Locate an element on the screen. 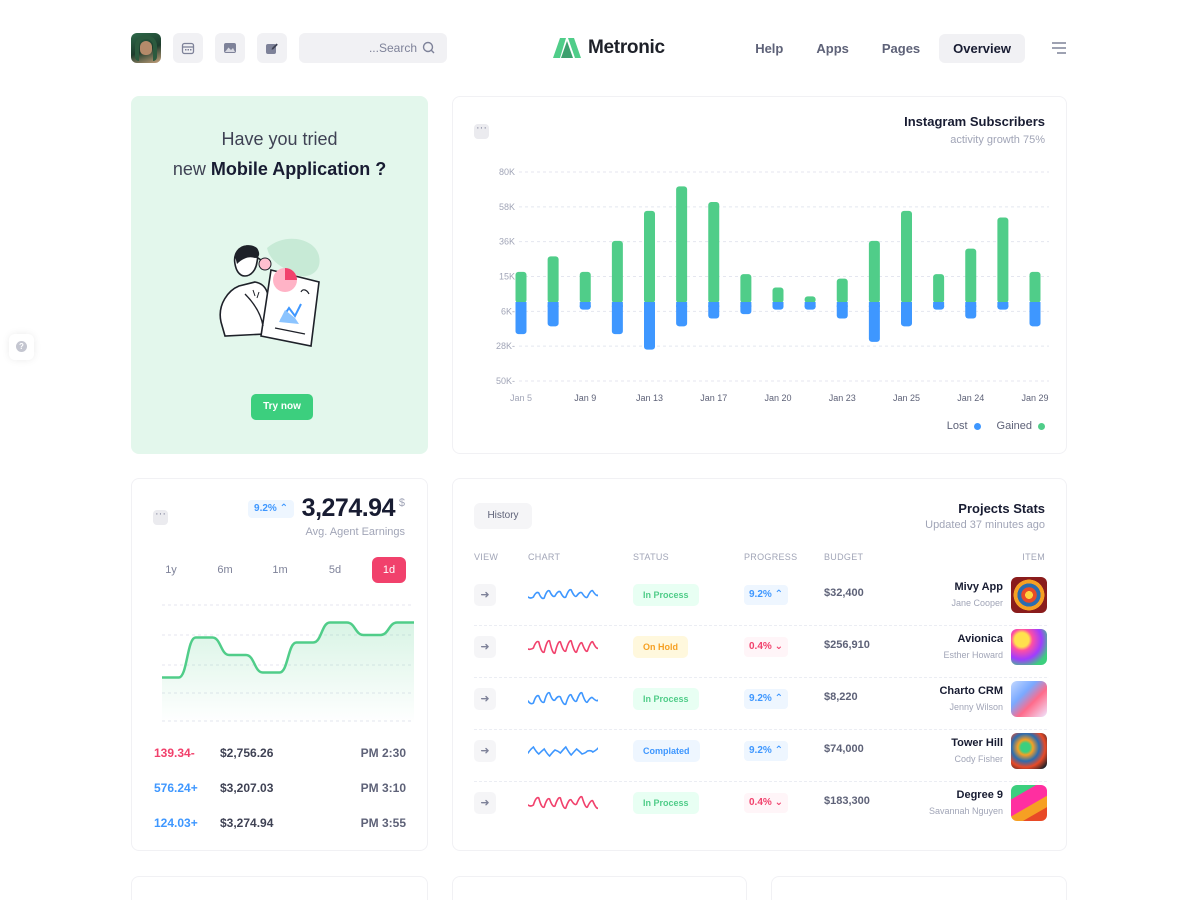 The image size is (1200, 900). y-tick-label: 36K is located at coordinates (507, 242).